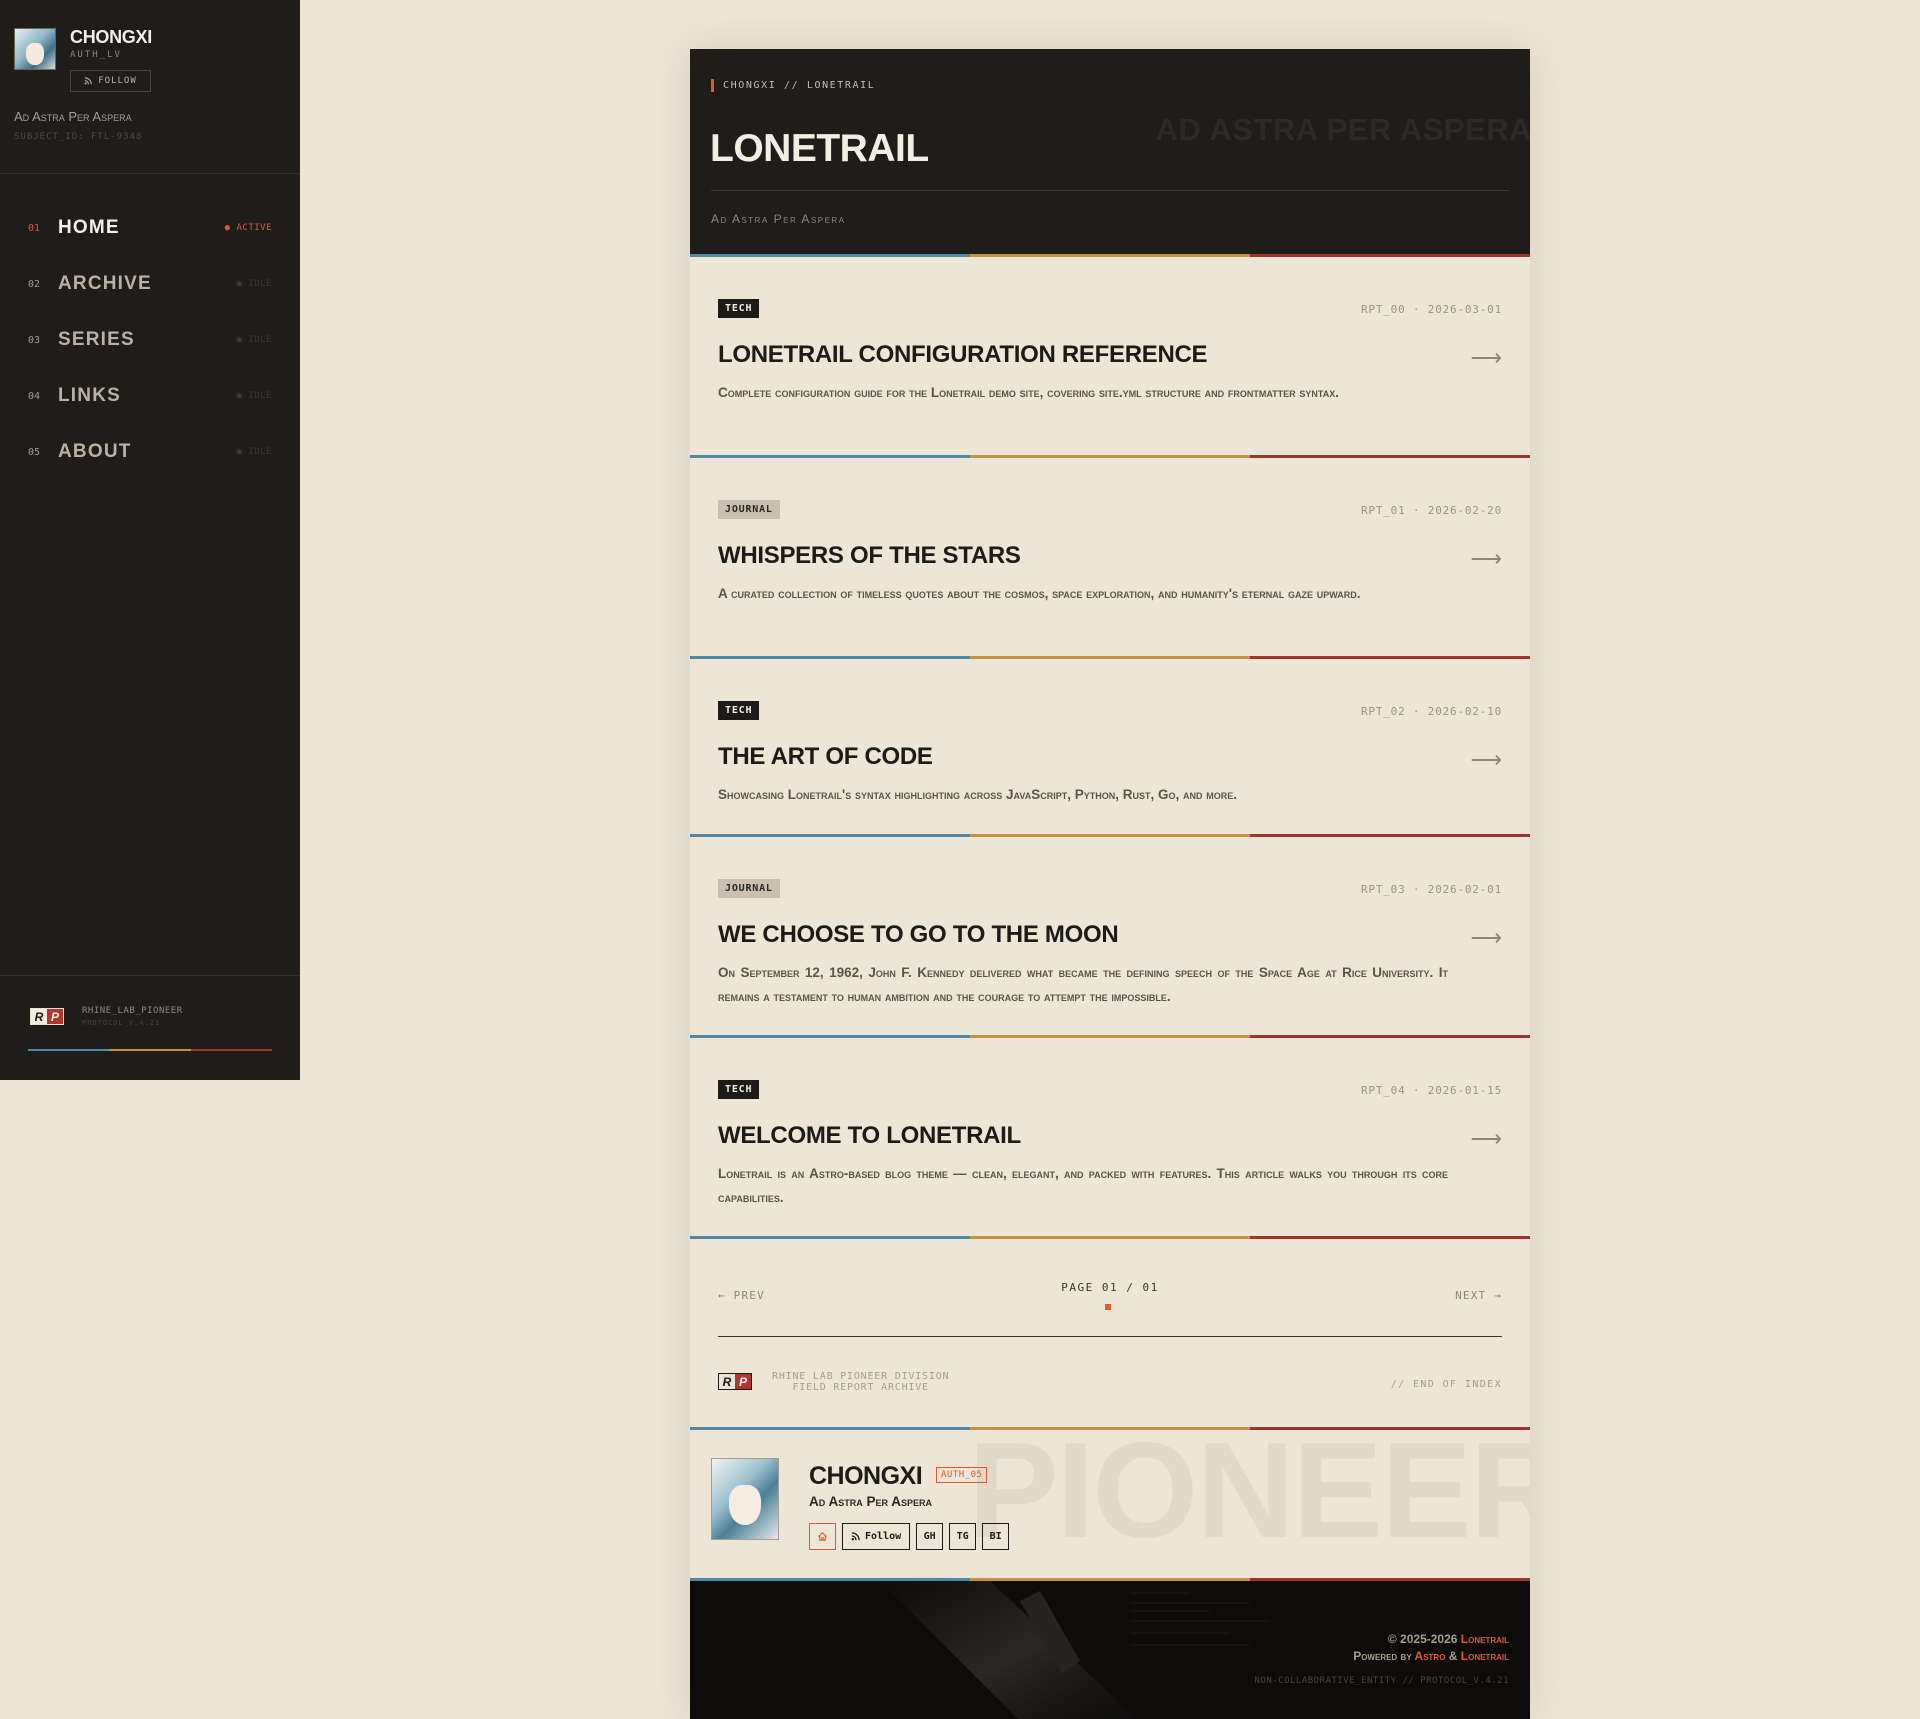  I want to click on sidebar-footer-protocol: PROTOCOL_V.4.21, so click(121, 1023).